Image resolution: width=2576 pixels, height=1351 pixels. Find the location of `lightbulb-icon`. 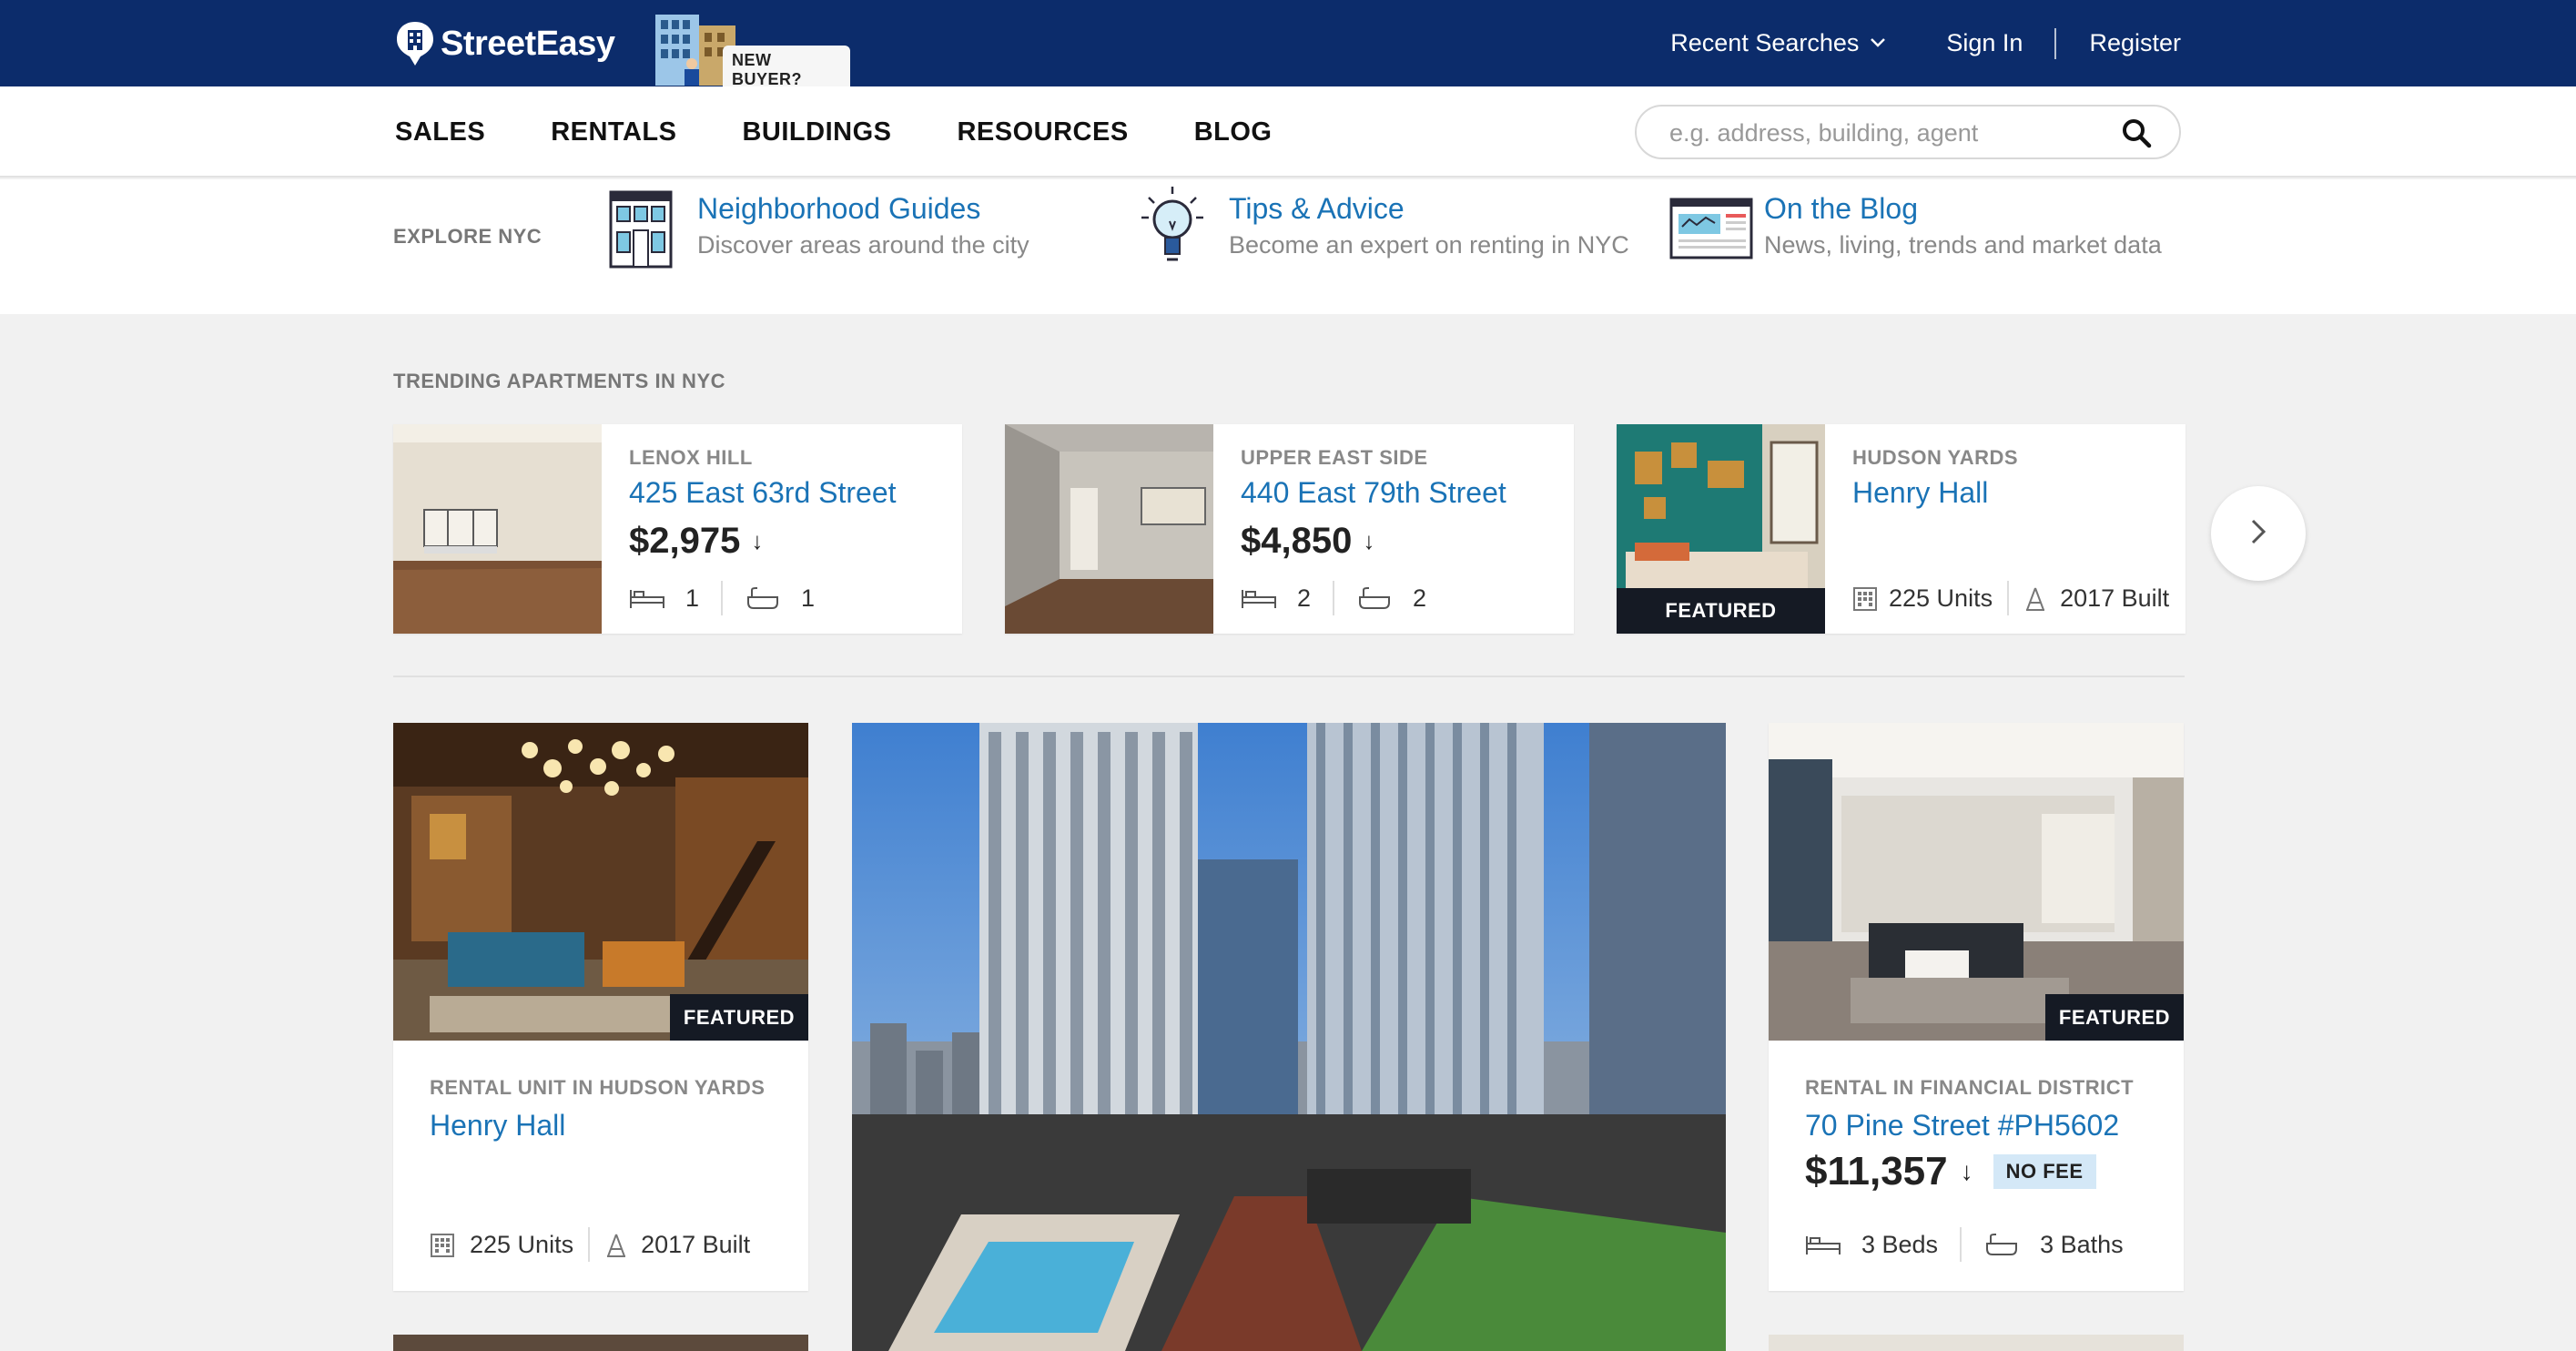

lightbulb-icon is located at coordinates (1172, 227).